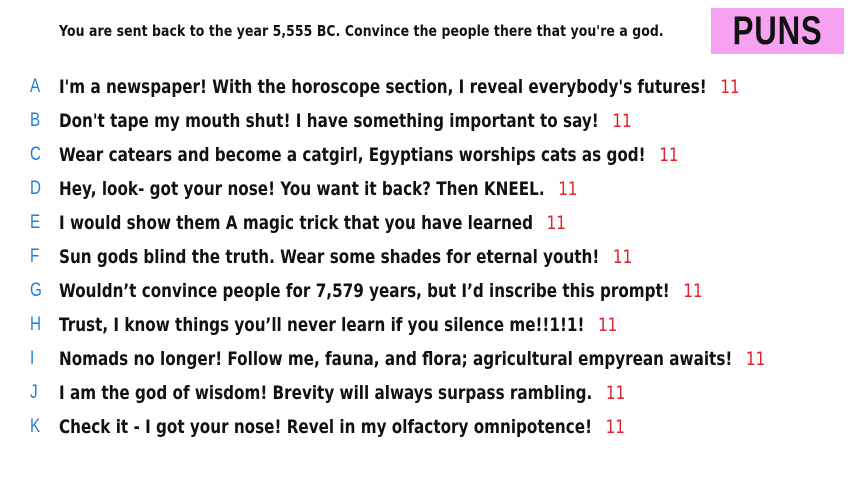 This screenshot has height=480, width=853. I want to click on category-badge: PUNS, so click(777, 31).